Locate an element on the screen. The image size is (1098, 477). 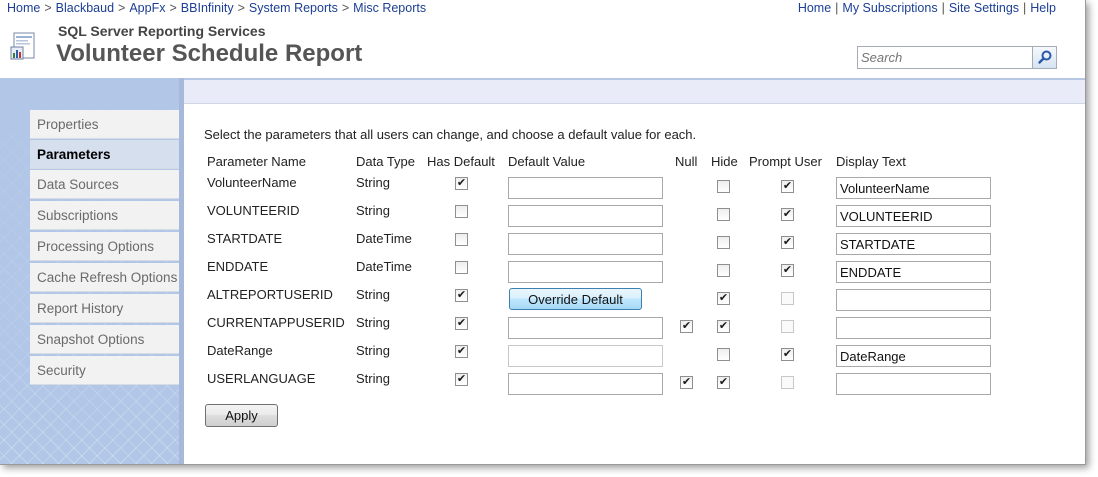
report-icon is located at coordinates (22, 46).